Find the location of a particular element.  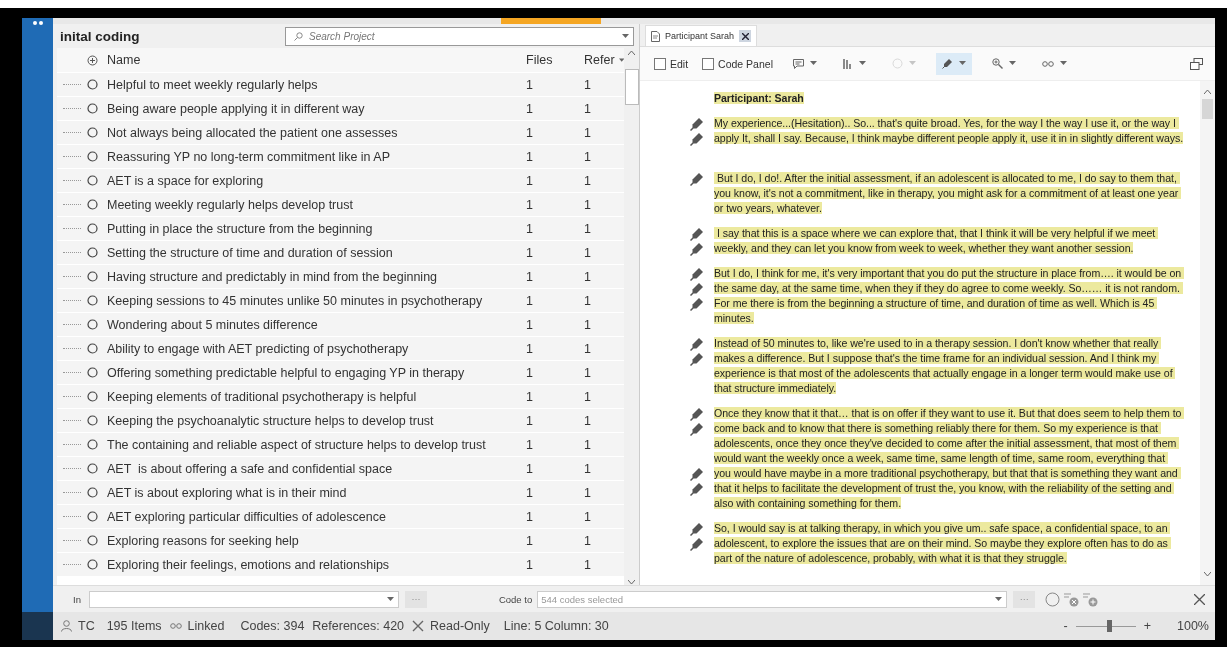

stripes-icon is located at coordinates (847, 63).